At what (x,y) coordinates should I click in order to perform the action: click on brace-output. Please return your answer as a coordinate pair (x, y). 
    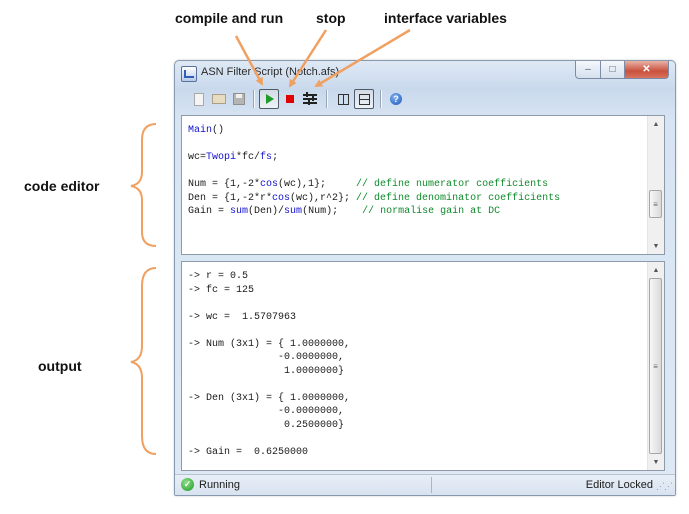
    Looking at the image, I should click on (143, 361).